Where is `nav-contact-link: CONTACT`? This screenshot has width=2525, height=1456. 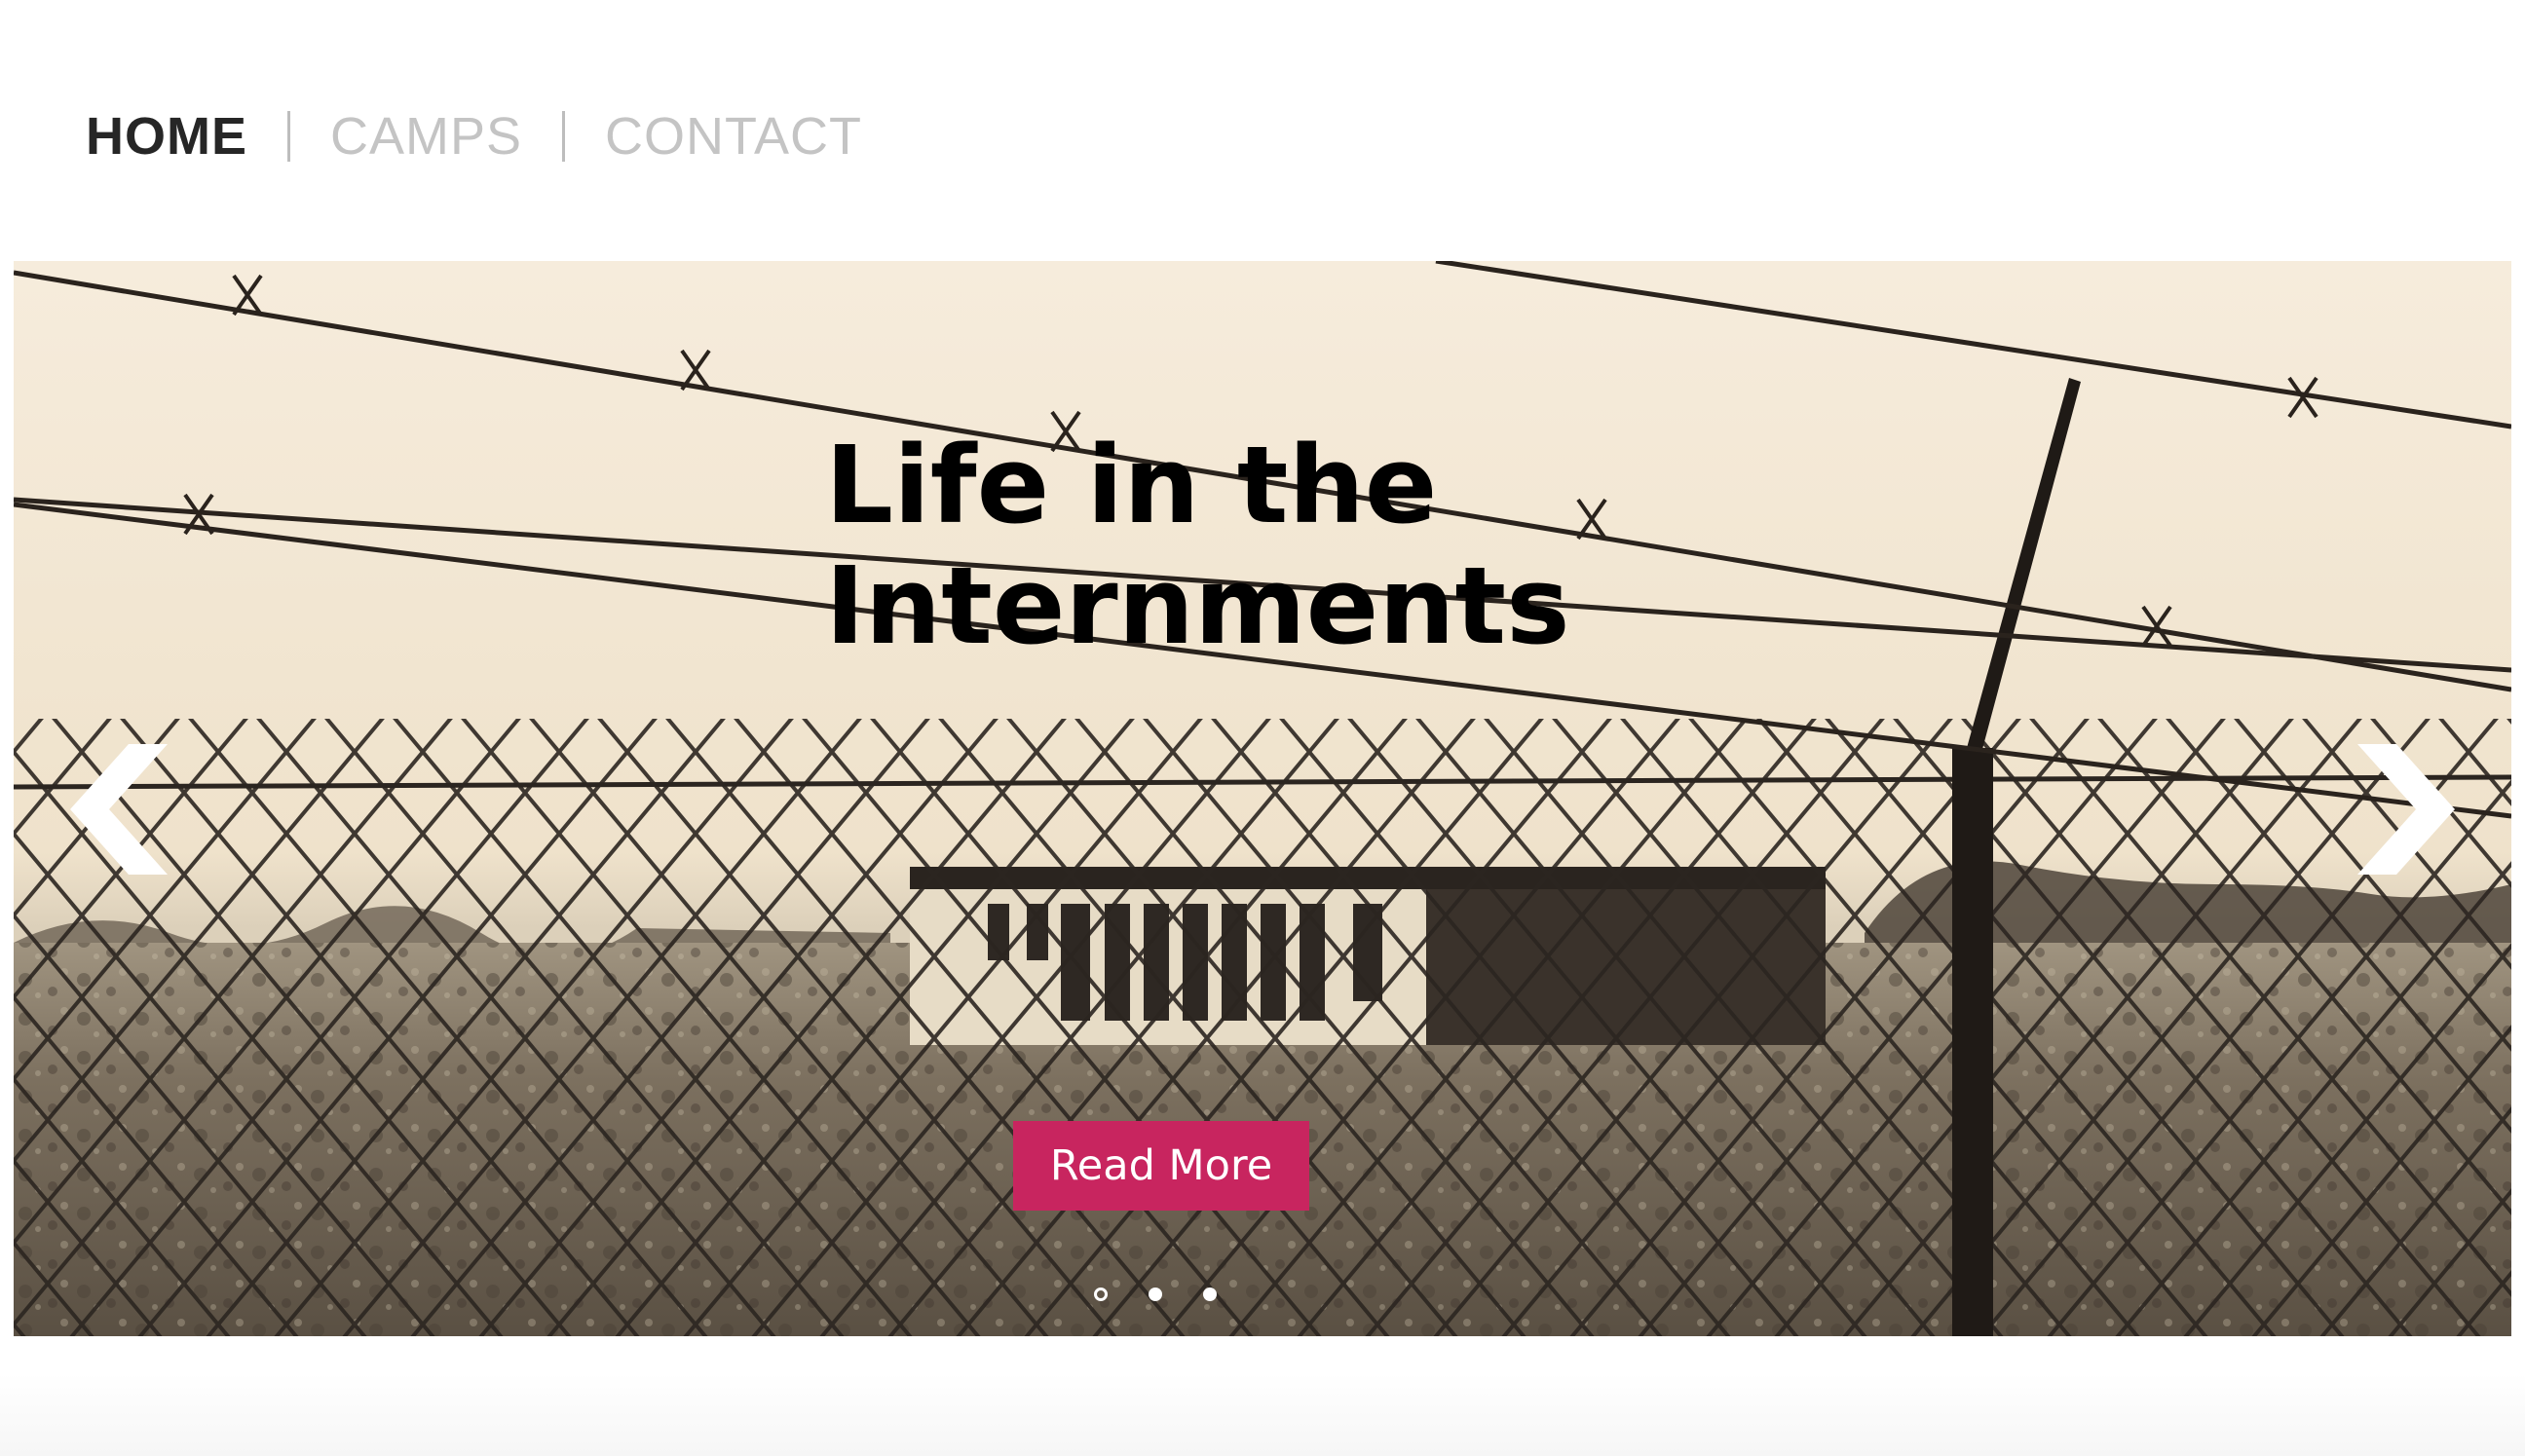 nav-contact-link: CONTACT is located at coordinates (733, 136).